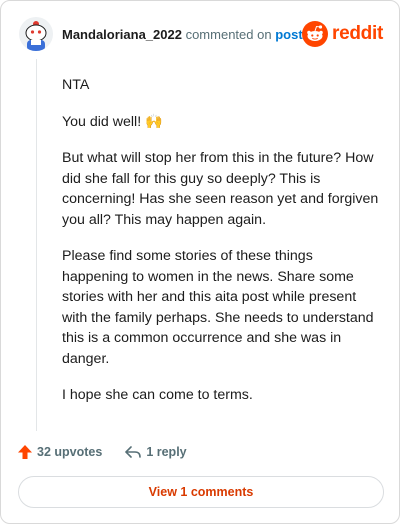  I want to click on reddit-brand: reddit, so click(342, 34).